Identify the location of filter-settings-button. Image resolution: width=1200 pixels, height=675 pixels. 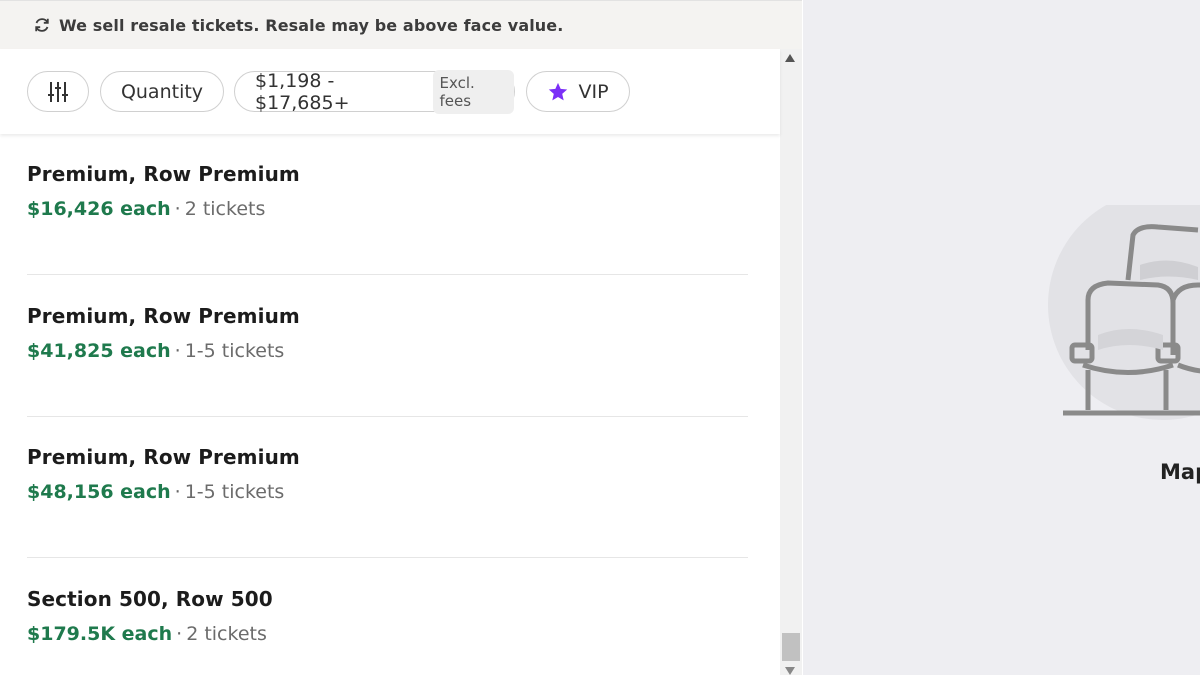
(58, 91).